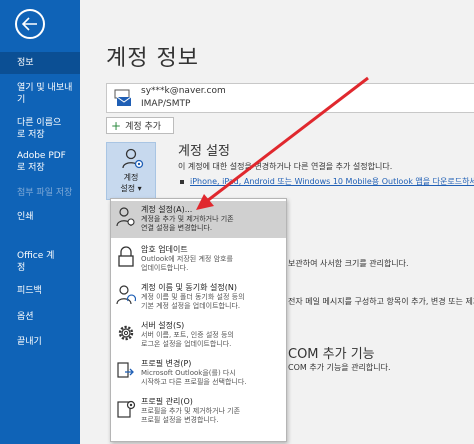 The image size is (474, 444). I want to click on add-account-button: + 계정 추가, so click(140, 125).